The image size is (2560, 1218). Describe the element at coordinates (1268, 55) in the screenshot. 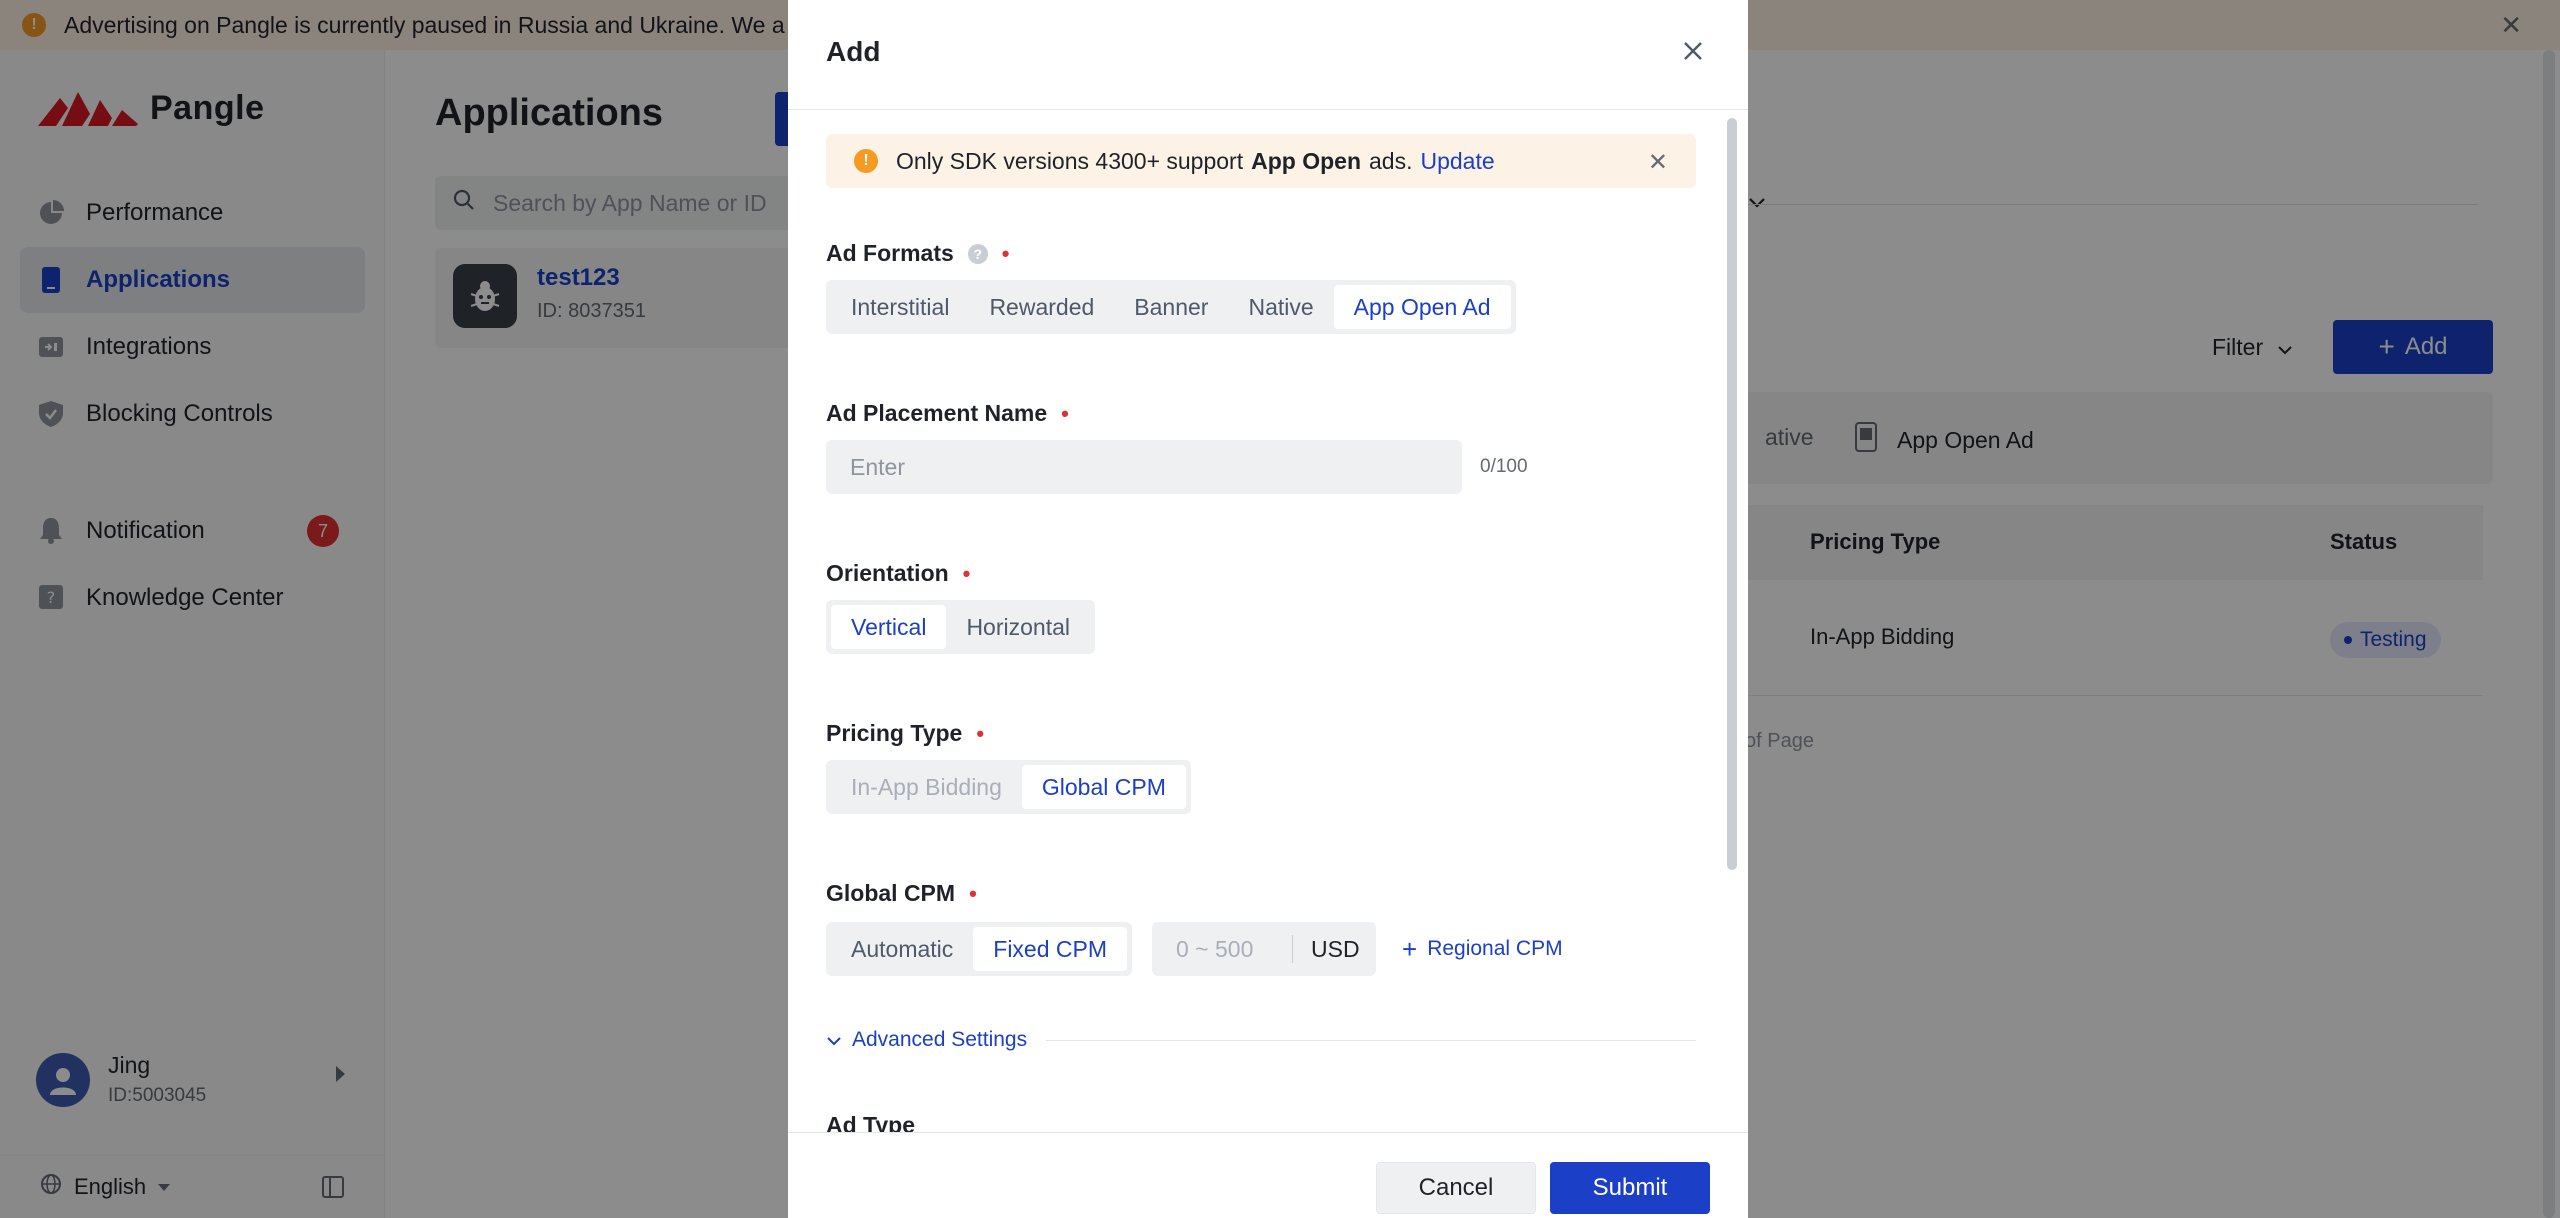

I see `modal-header: Add` at that location.